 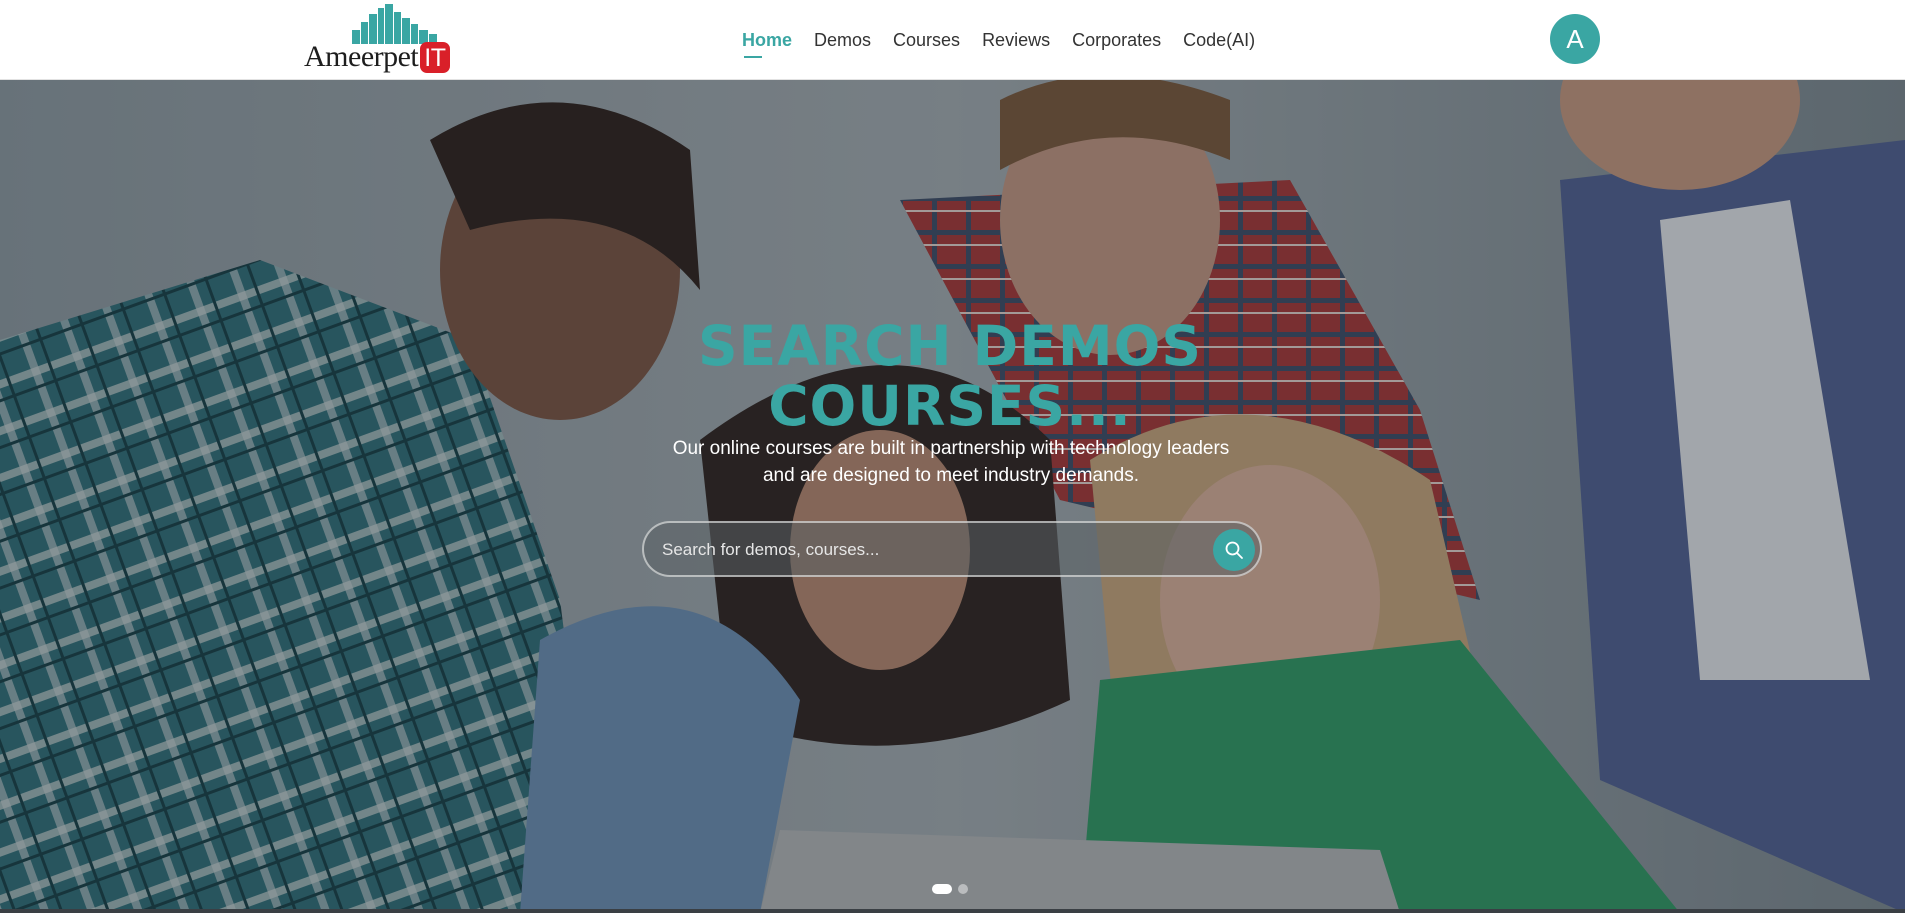 I want to click on search-input, so click(x=922, y=550).